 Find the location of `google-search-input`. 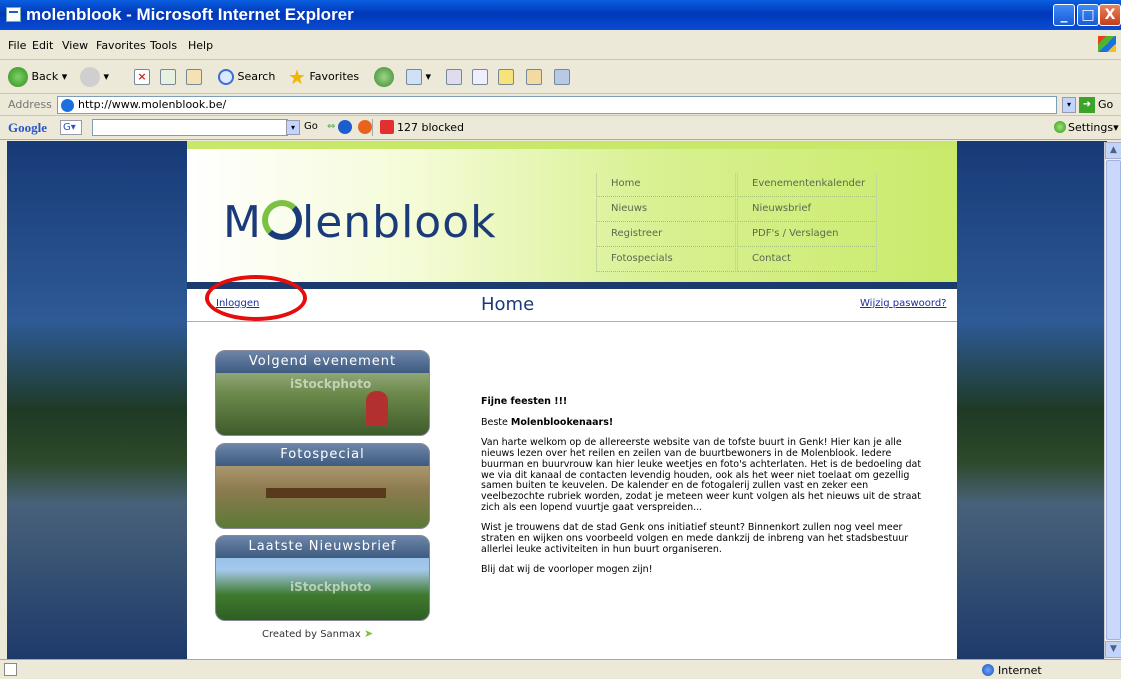

google-search-input is located at coordinates (190, 127).